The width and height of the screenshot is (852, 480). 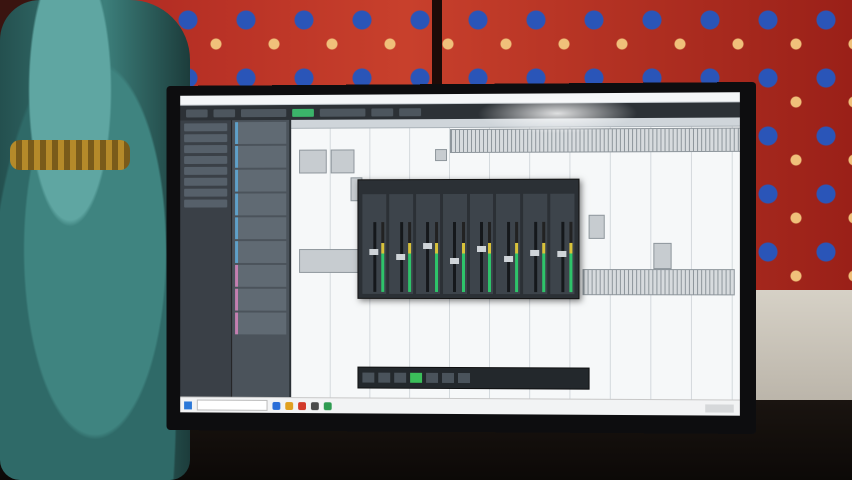 What do you see at coordinates (437, 47) in the screenshot?
I see `curtain-divider` at bounding box center [437, 47].